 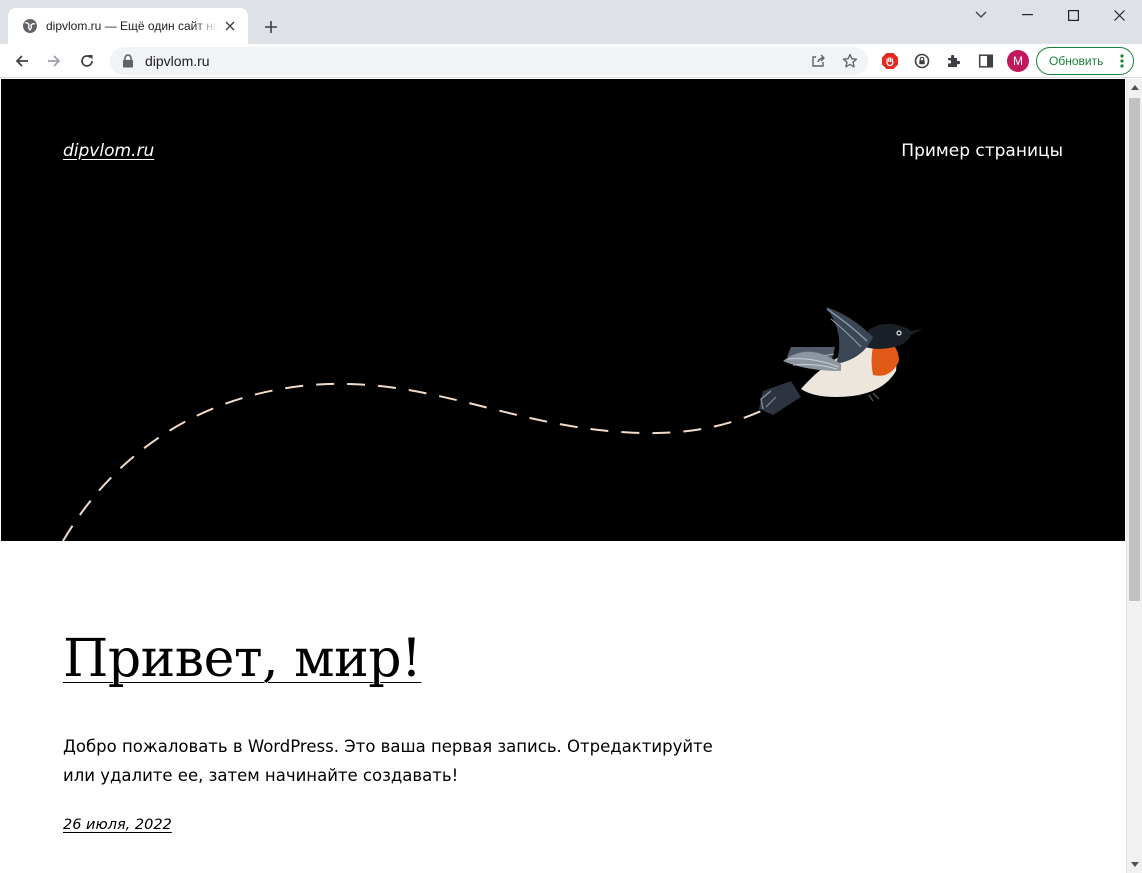 I want to click on adblock-icon, so click(x=890, y=61).